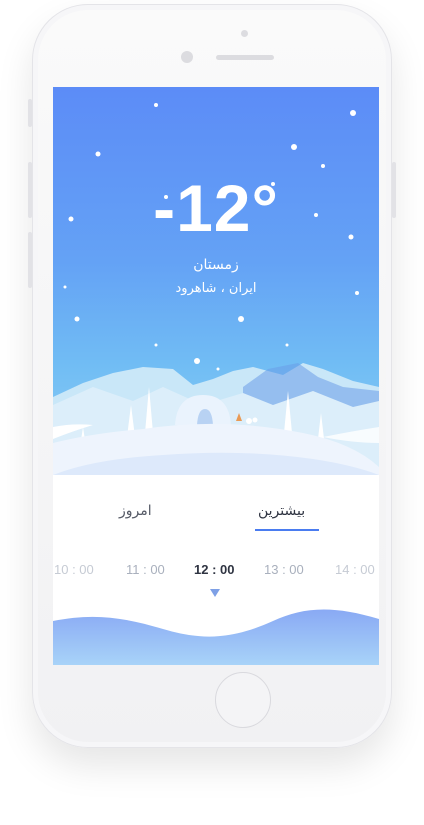 This screenshot has width=424, height=825. What do you see at coordinates (394, 190) in the screenshot?
I see `phone-power-button` at bounding box center [394, 190].